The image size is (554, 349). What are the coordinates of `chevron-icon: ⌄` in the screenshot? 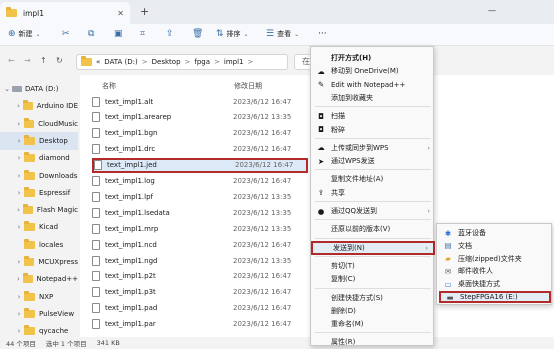 It's located at (7, 89).